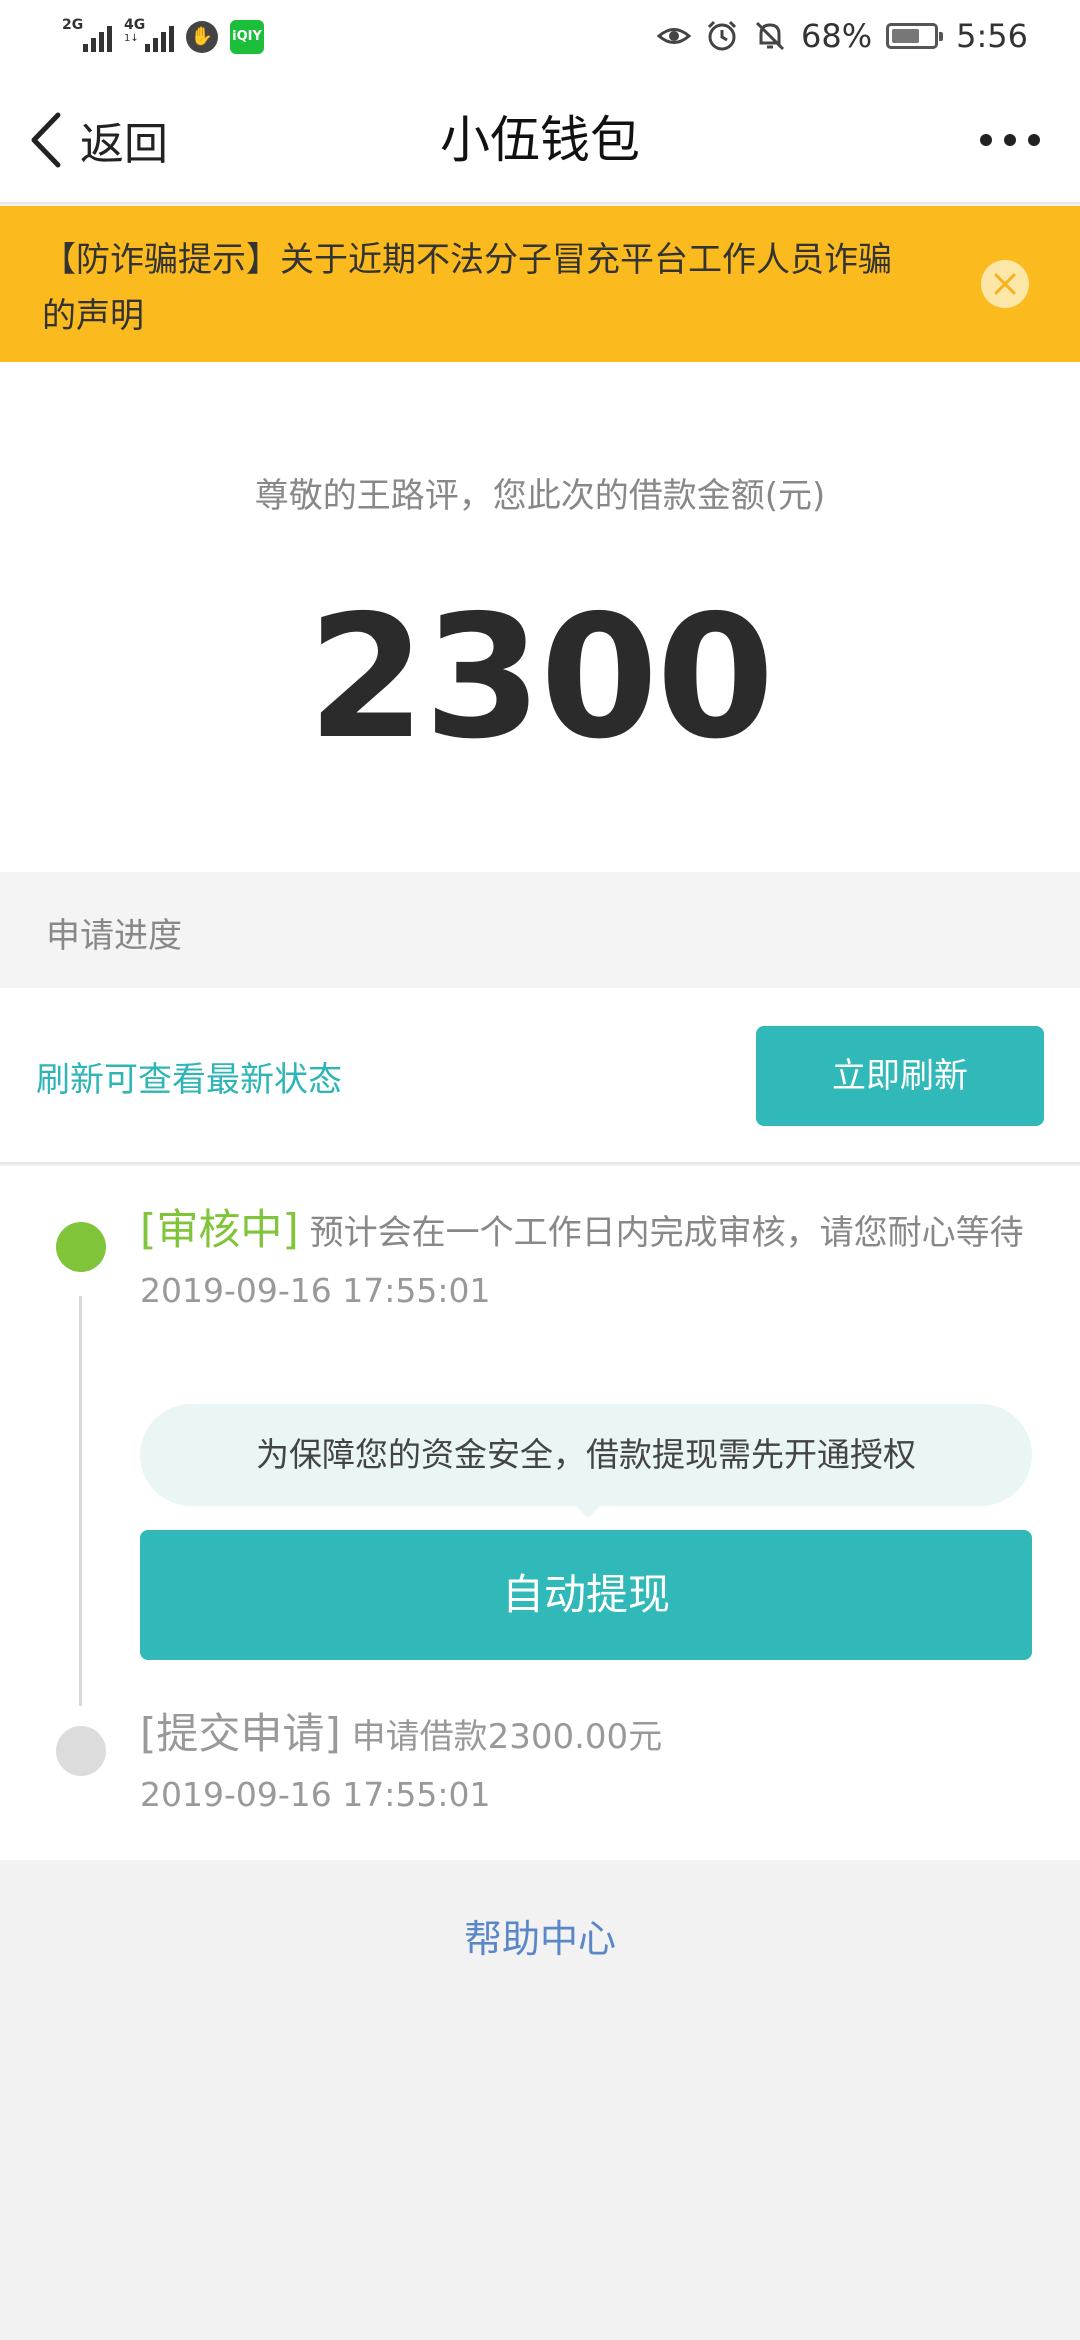 This screenshot has height=2340, width=1080. I want to click on close-notice-button, so click(1005, 284).